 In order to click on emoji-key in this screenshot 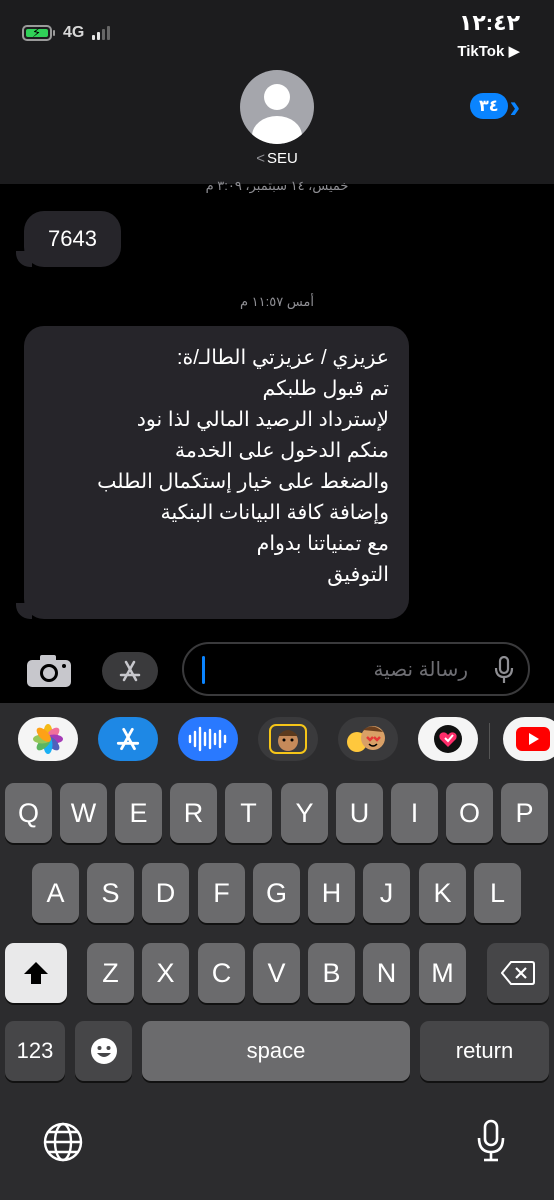, I will do `click(103, 1051)`.